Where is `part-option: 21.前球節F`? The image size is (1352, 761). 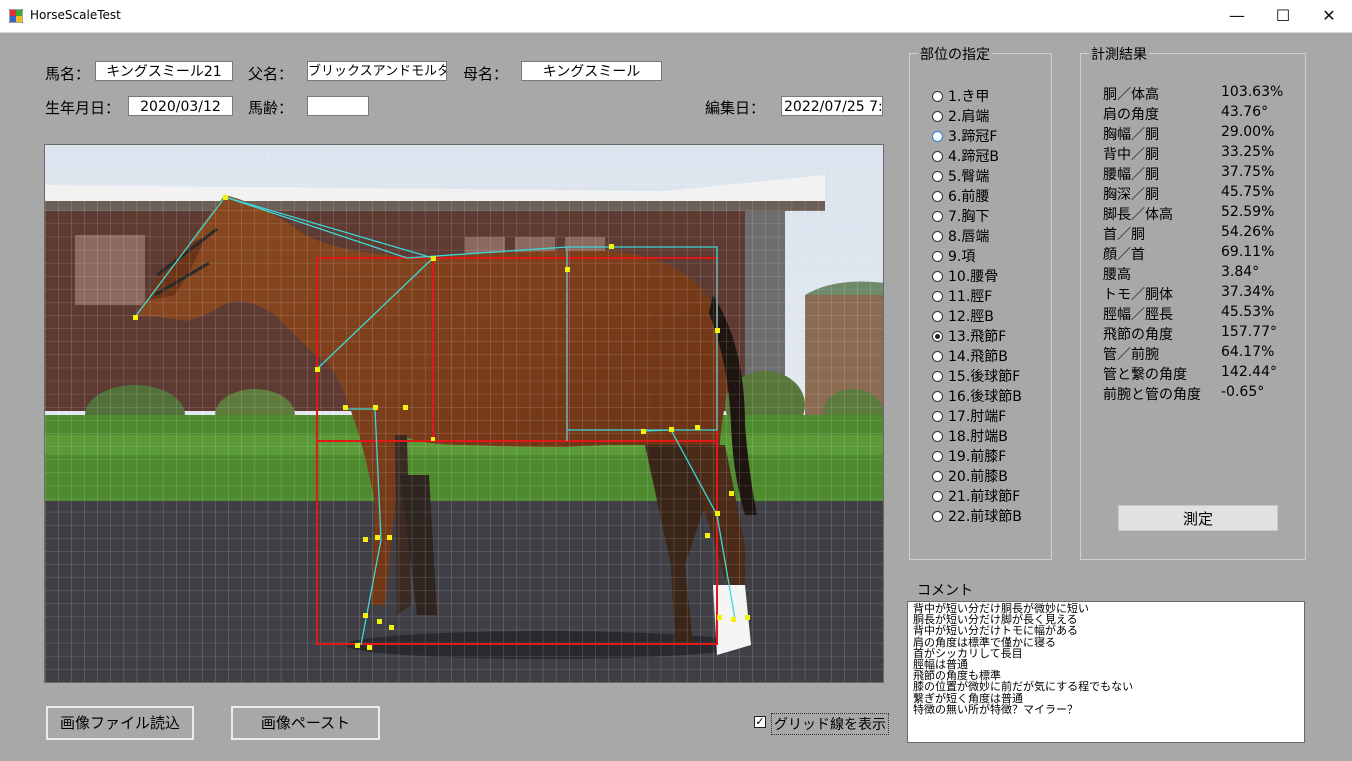 part-option: 21.前球節F is located at coordinates (976, 496).